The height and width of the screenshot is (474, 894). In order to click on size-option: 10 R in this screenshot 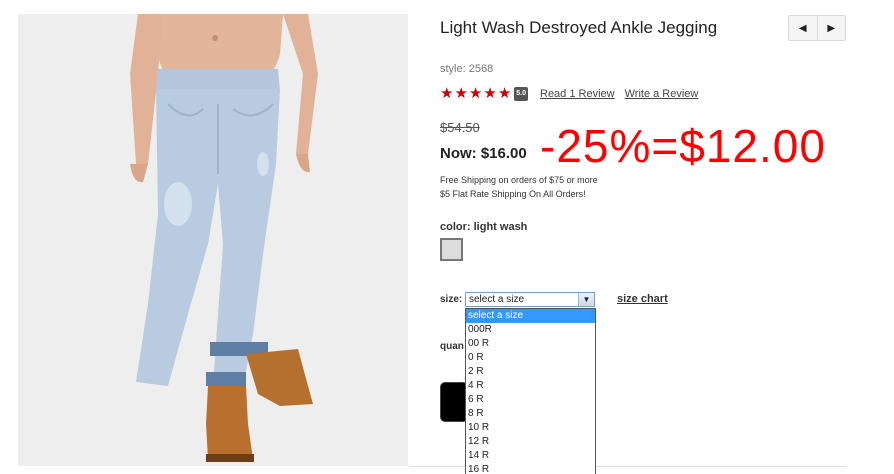, I will do `click(530, 428)`.